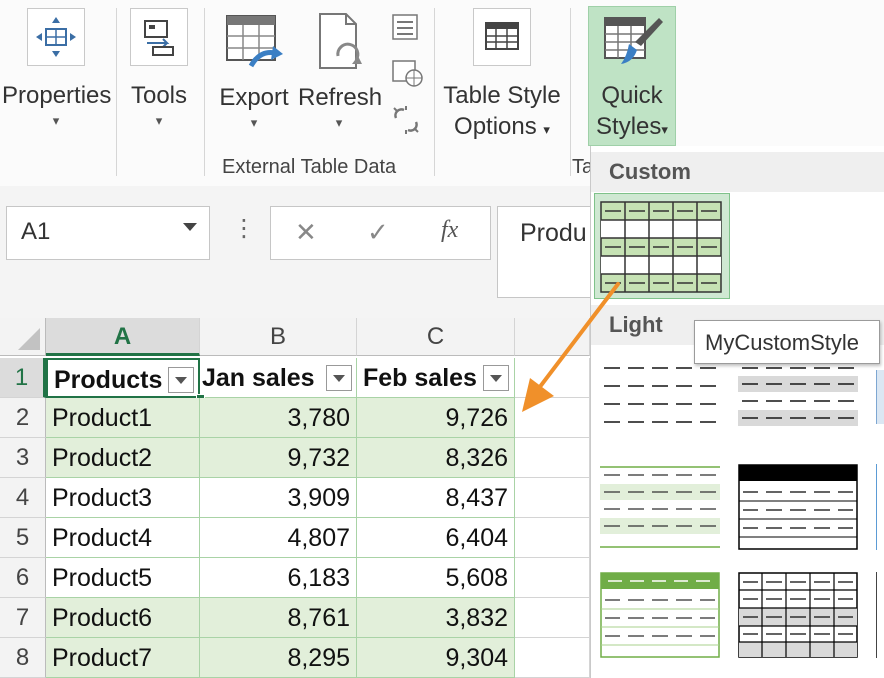 The image size is (884, 678). Describe the element at coordinates (254, 97) in the screenshot. I see `export-label: Export` at that location.